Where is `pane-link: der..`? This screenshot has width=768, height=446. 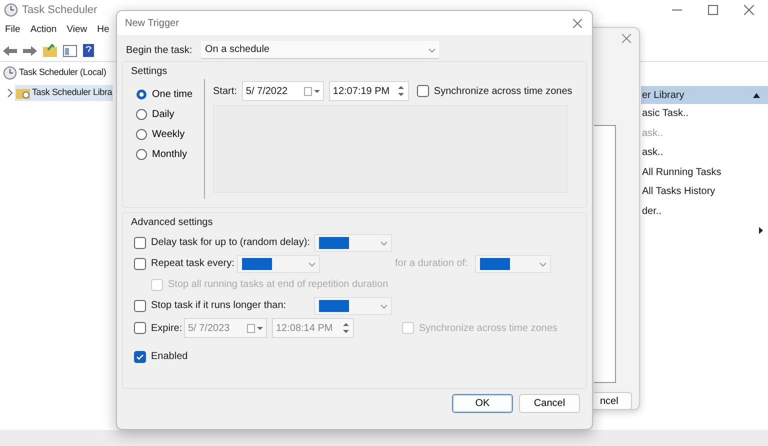
pane-link: der.. is located at coordinates (704, 211).